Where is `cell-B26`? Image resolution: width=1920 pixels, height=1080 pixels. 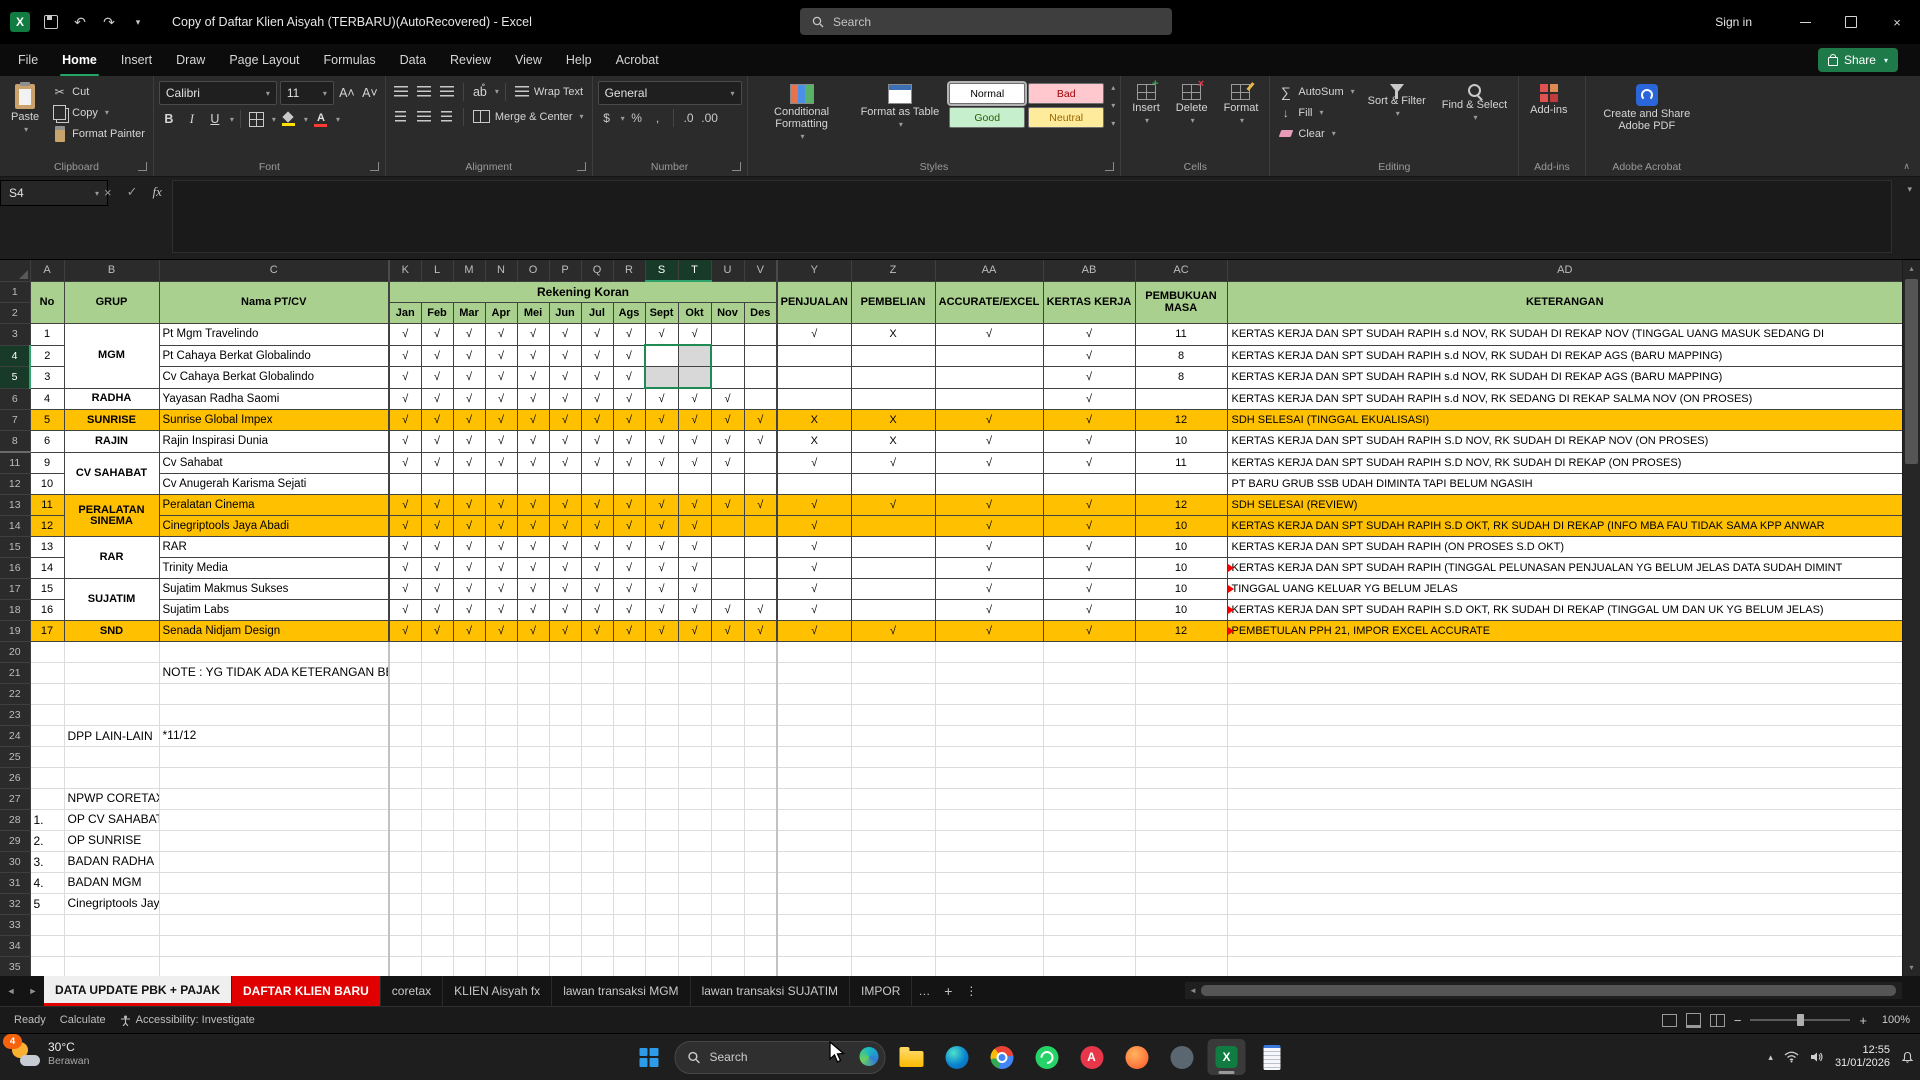
cell-B26 is located at coordinates (112, 778).